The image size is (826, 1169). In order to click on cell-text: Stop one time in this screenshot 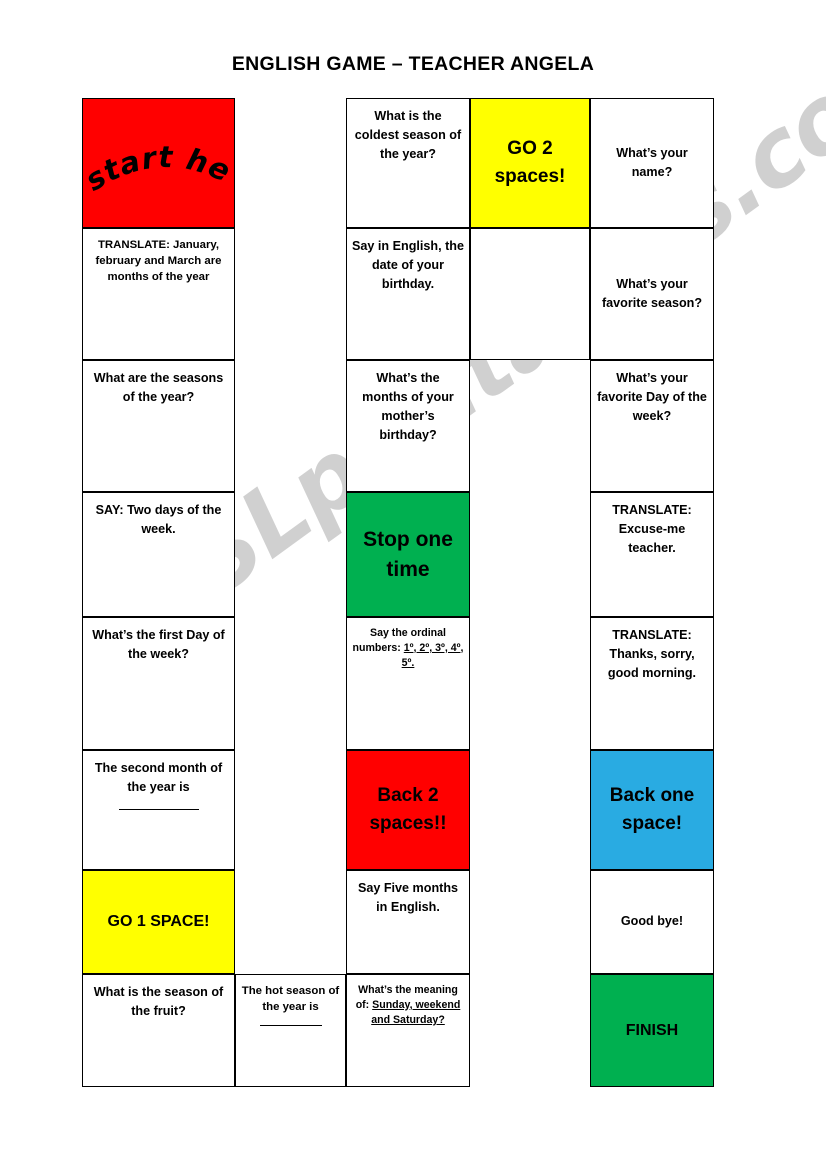, I will do `click(408, 554)`.